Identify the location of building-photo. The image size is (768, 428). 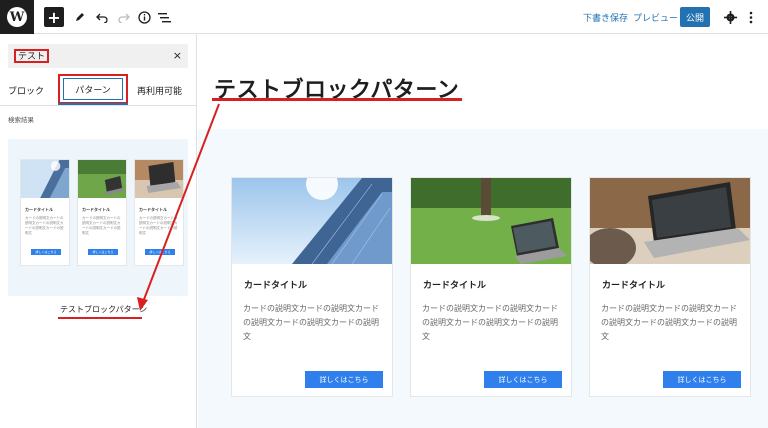
(312, 221).